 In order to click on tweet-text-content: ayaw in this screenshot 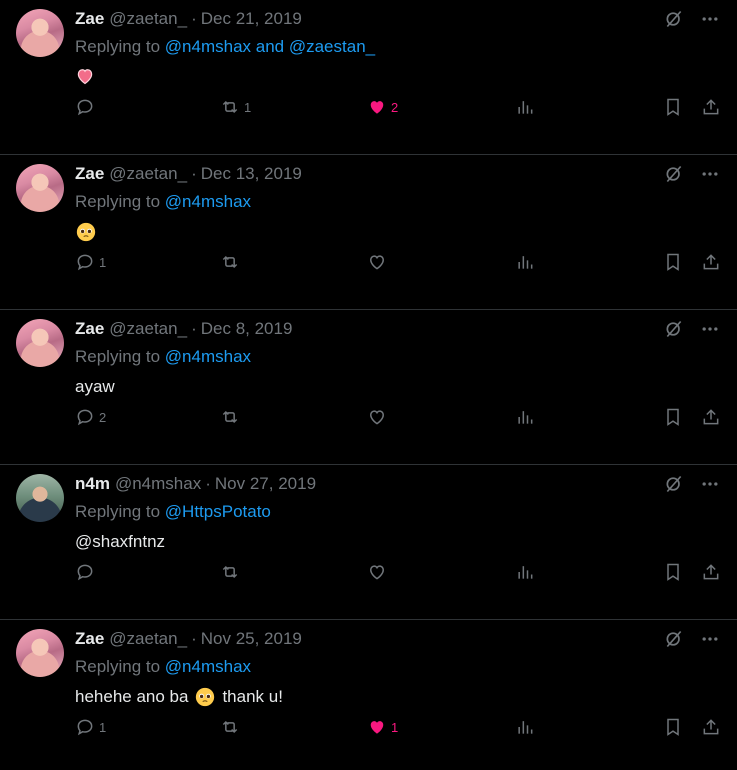, I will do `click(95, 386)`.